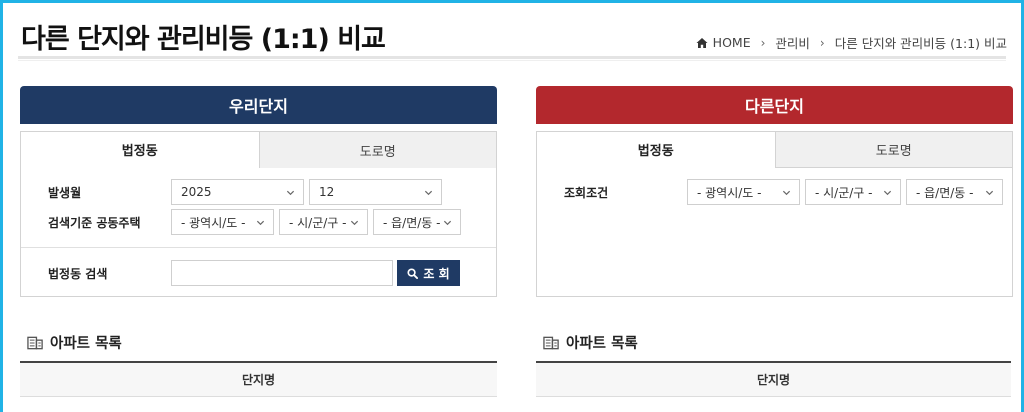 This screenshot has width=1024, height=412. Describe the element at coordinates (436, 273) in the screenshot. I see `search-button-label: 조 회` at that location.